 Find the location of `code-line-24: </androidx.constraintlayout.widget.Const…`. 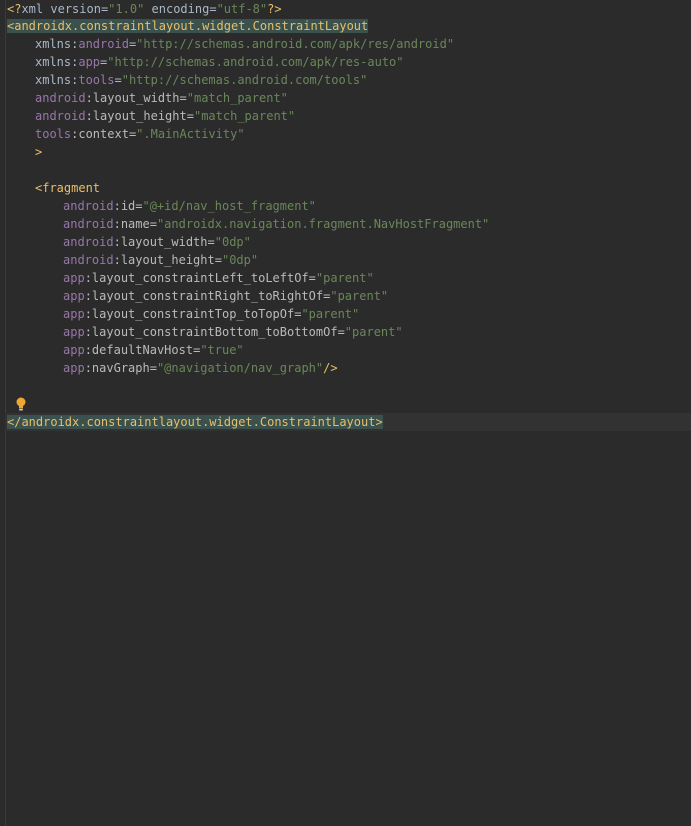

code-line-24: </androidx.constraintlayout.widget.Const… is located at coordinates (348, 422).